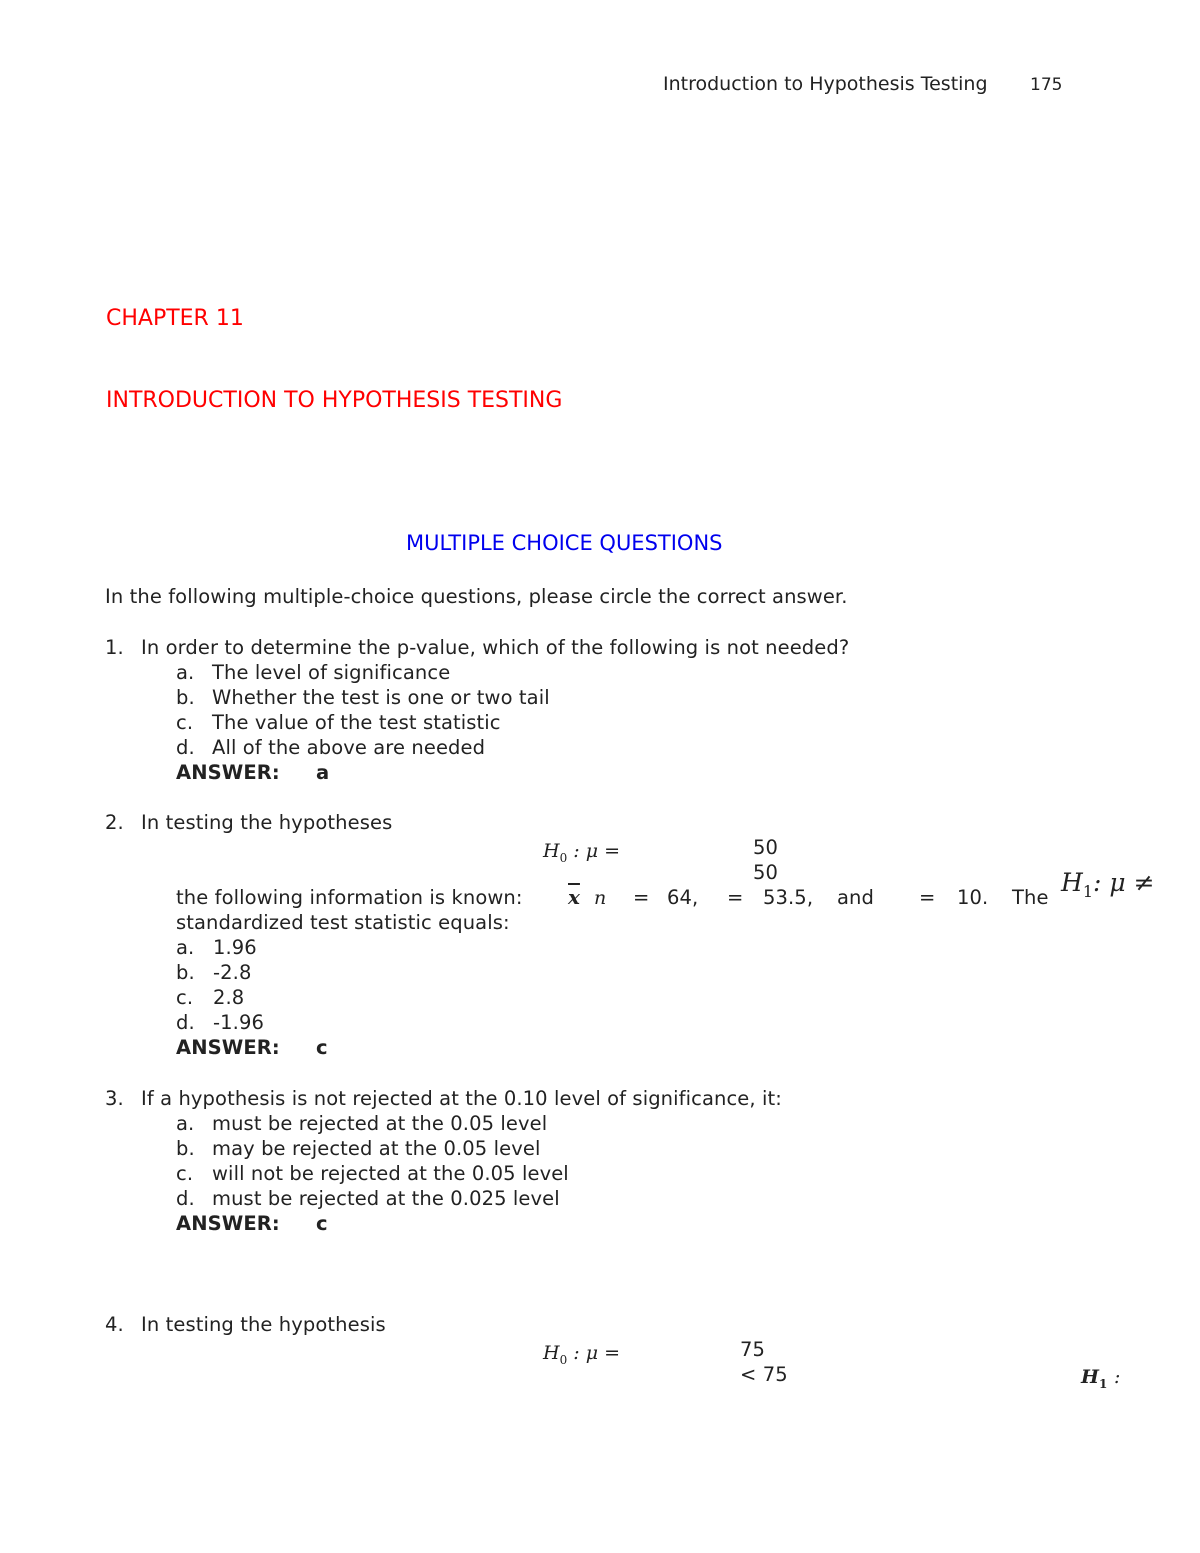 The width and height of the screenshot is (1200, 1553). Describe the element at coordinates (564, 543) in the screenshot. I see `section-title: MULTIPLE CHOICE QUESTIONS` at that location.